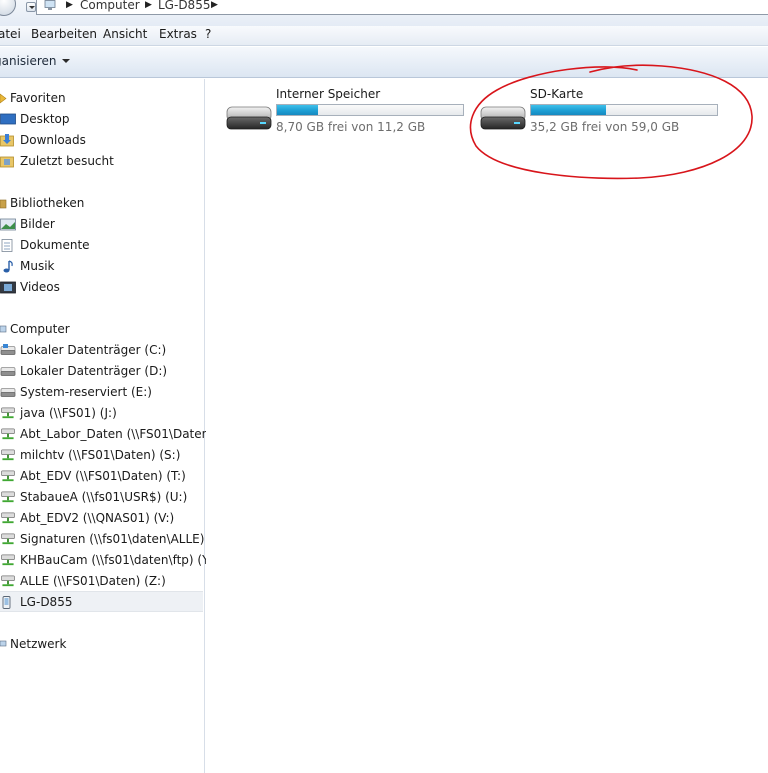 Image resolution: width=768 pixels, height=773 pixels. I want to click on sidebar-item-label: Abt_Labor_Daten (\\FS01\Daten) (K, so click(125, 434).